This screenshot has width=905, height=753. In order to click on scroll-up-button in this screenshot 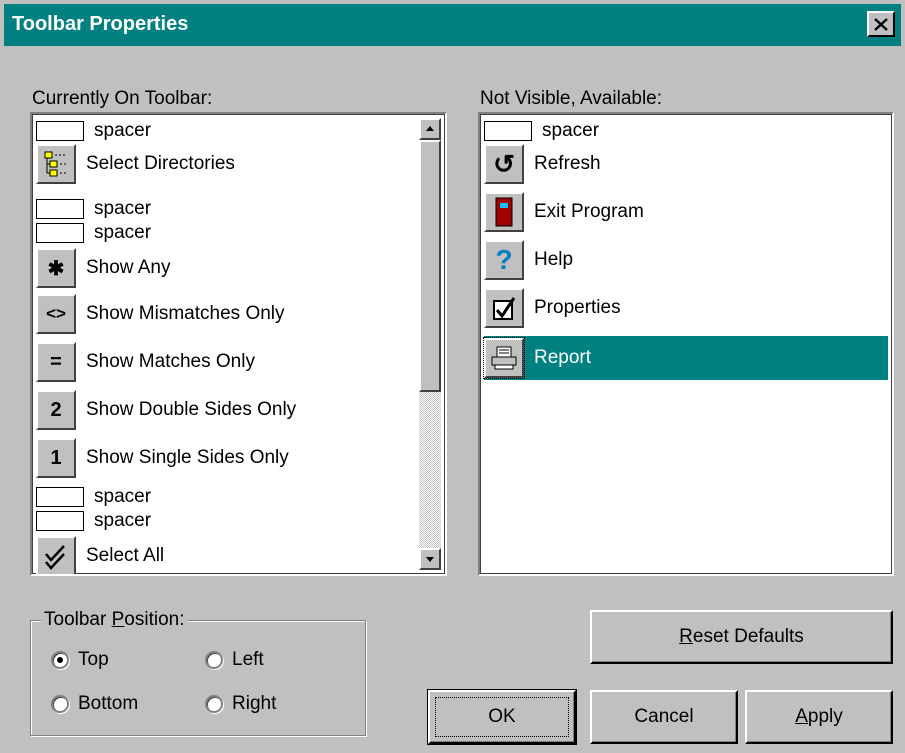, I will do `click(430, 129)`.